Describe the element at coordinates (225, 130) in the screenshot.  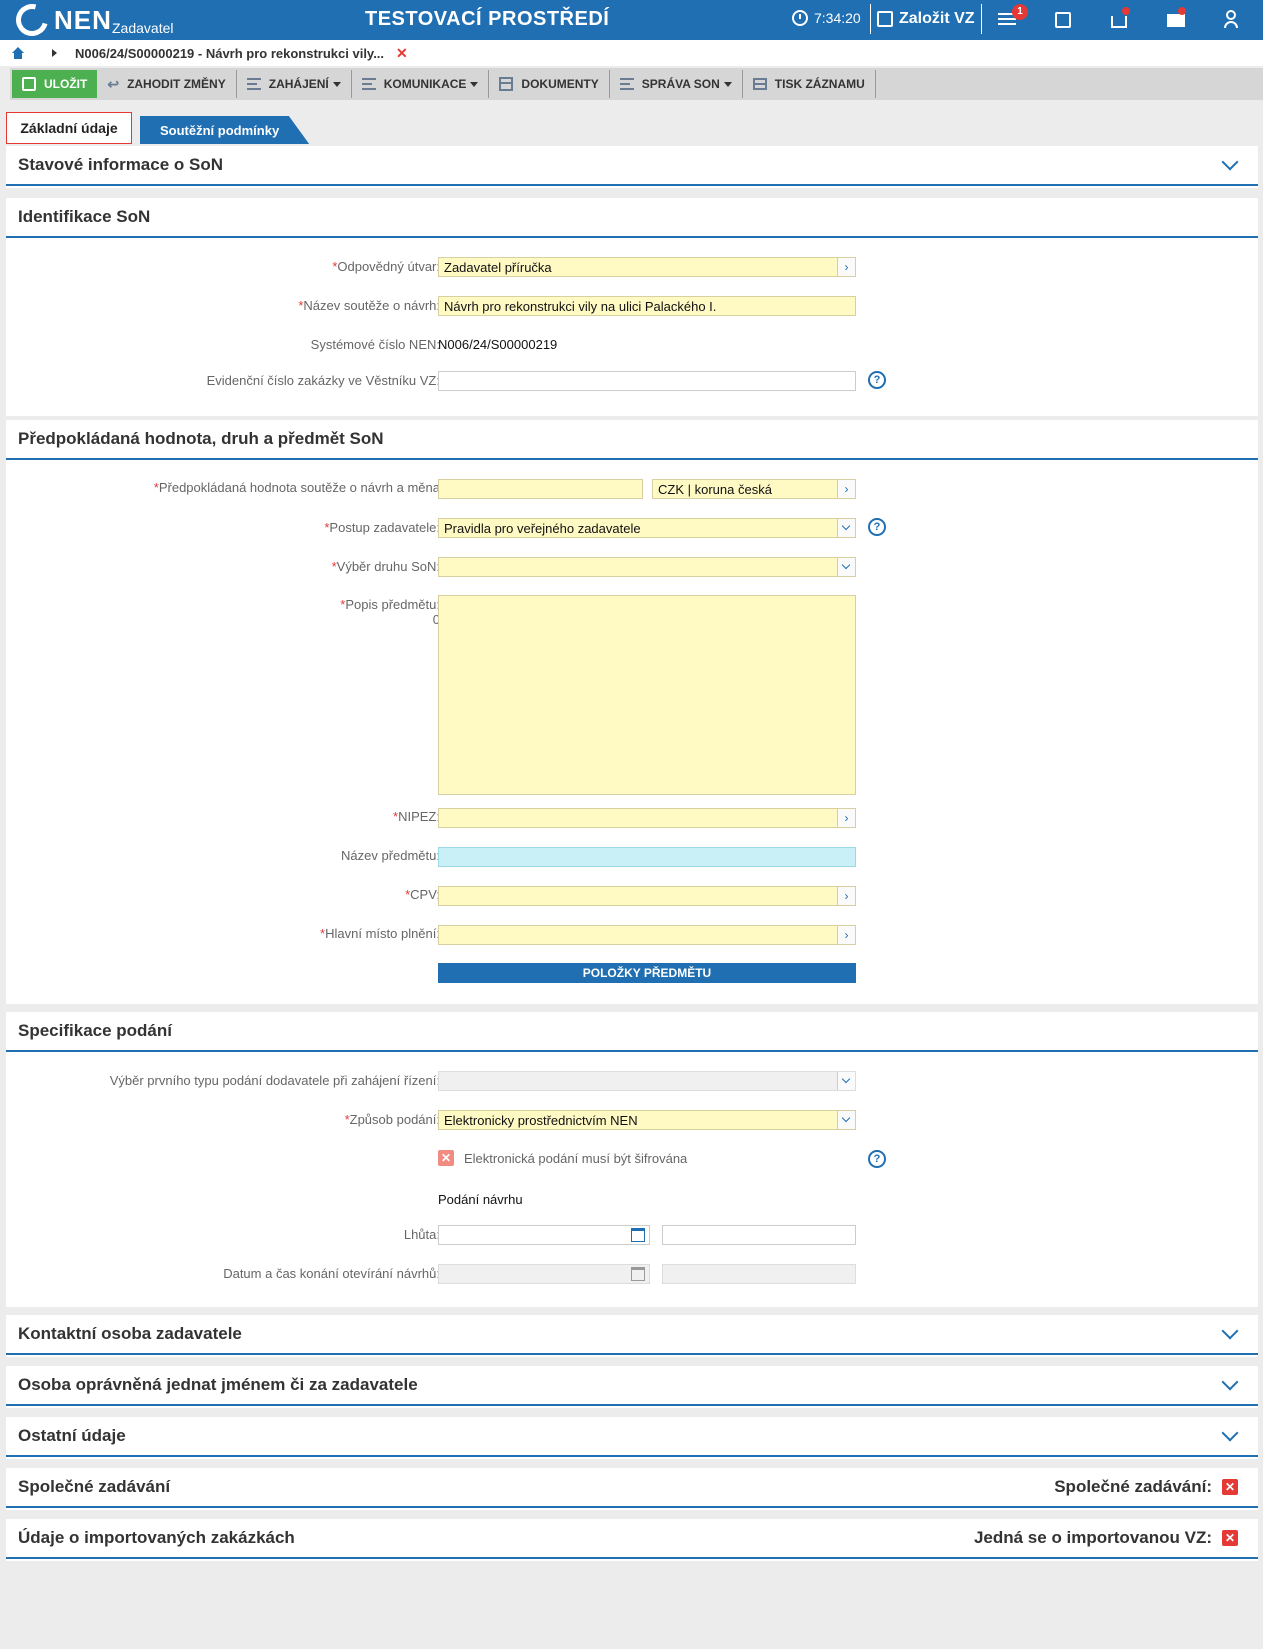
I see `tab-competition-conditions: Soutěžní podmínky` at that location.